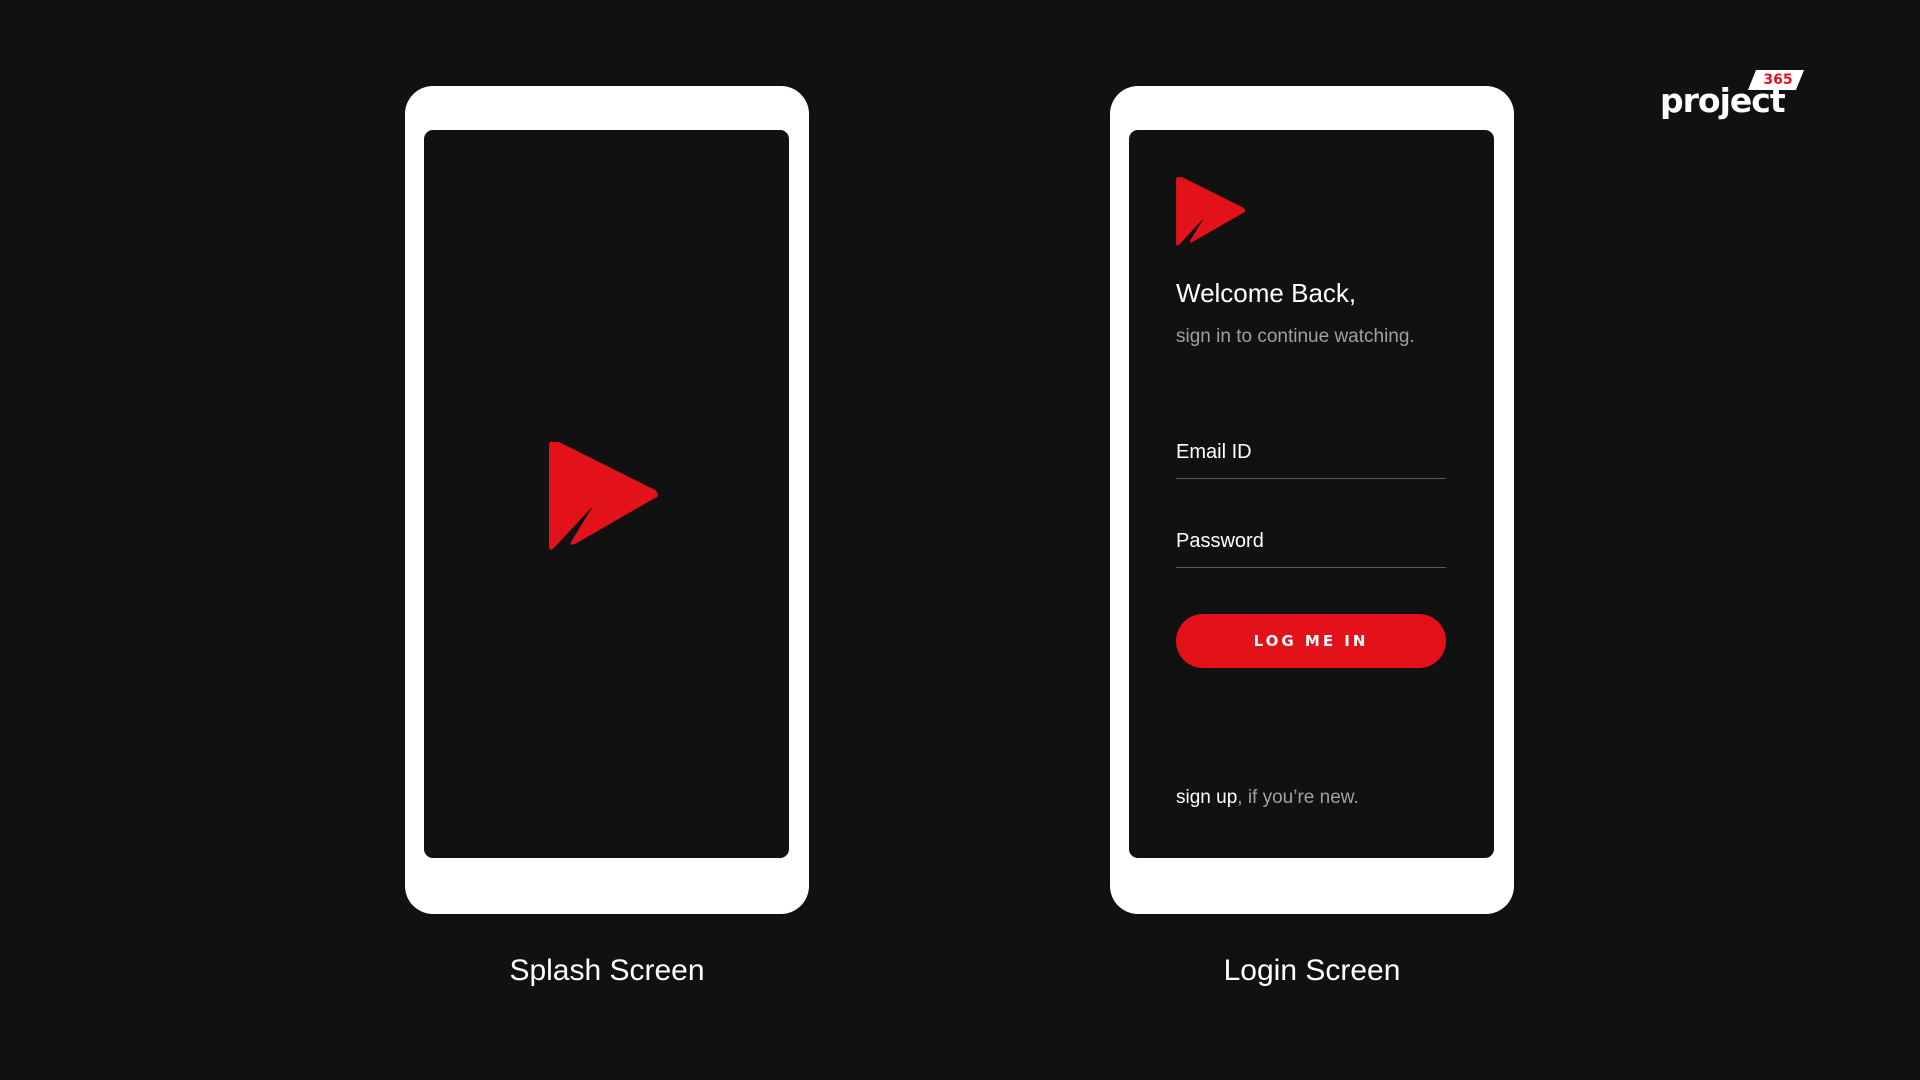  What do you see at coordinates (1266, 293) in the screenshot?
I see `welcome-title: Welcome Back,` at bounding box center [1266, 293].